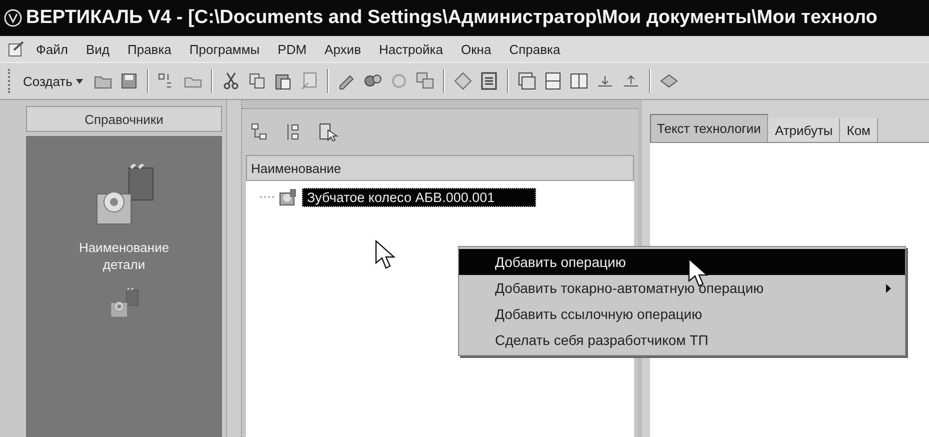 The height and width of the screenshot is (437, 929). I want to click on tab: Ком, so click(859, 130).